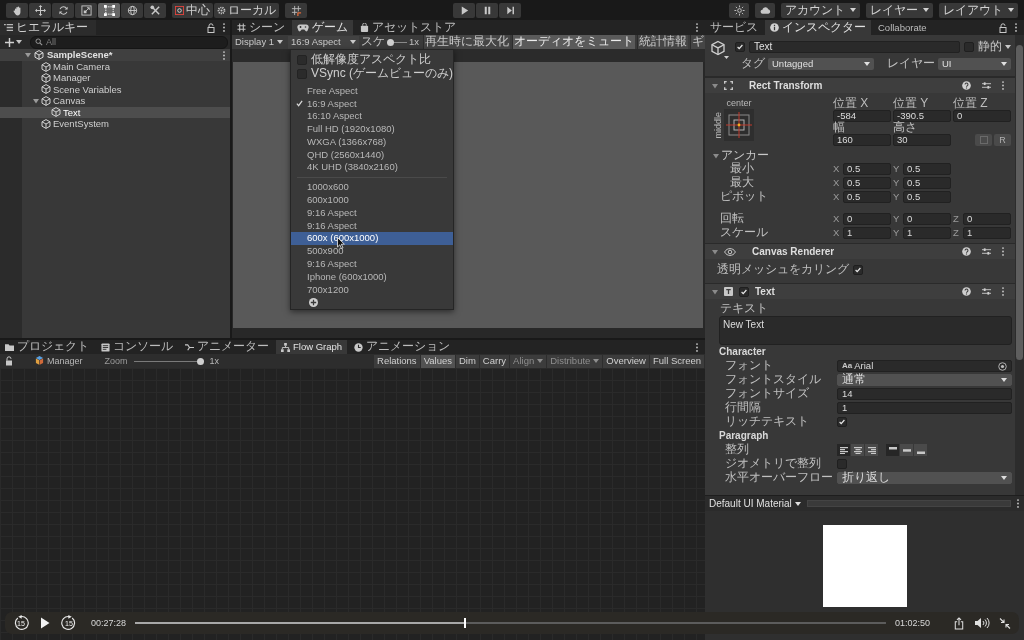 This screenshot has width=1024, height=640. What do you see at coordinates (821, 64) in the screenshot?
I see `tag-dropdown: Untagged` at bounding box center [821, 64].